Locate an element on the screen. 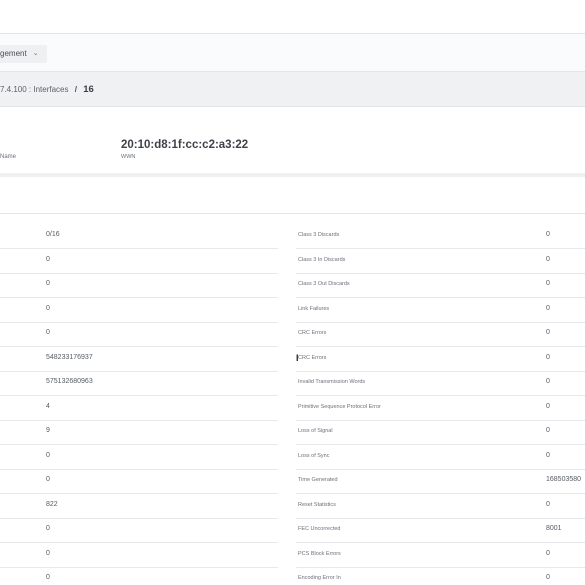  right-stat-label: Class 3 Out Discards is located at coordinates (324, 284).